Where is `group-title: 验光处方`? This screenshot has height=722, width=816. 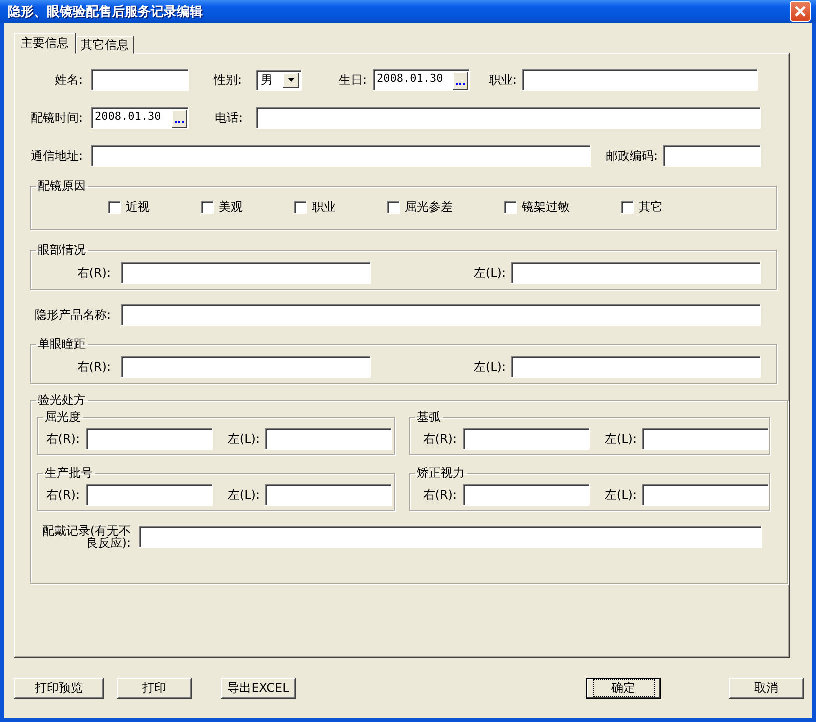 group-title: 验光处方 is located at coordinates (62, 400).